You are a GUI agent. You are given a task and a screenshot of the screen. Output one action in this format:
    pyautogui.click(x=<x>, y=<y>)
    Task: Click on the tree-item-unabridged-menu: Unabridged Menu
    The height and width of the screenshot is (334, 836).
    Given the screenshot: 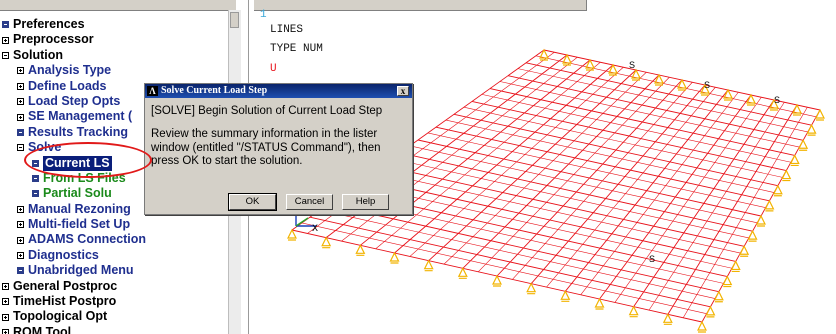 What is the action you would take?
    pyautogui.click(x=73, y=270)
    